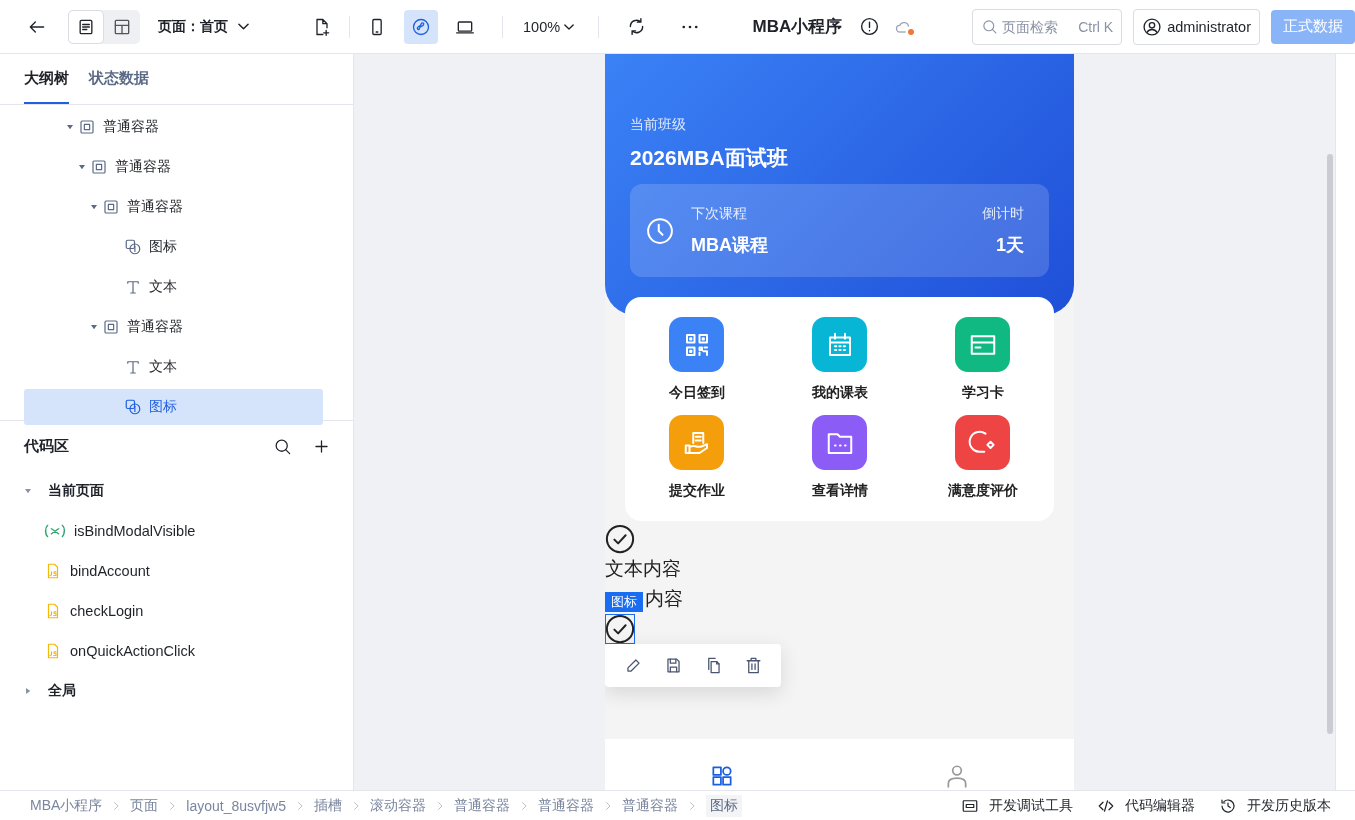  Describe the element at coordinates (549, 26) in the screenshot. I see `zoom-dropdown: 100%` at that location.